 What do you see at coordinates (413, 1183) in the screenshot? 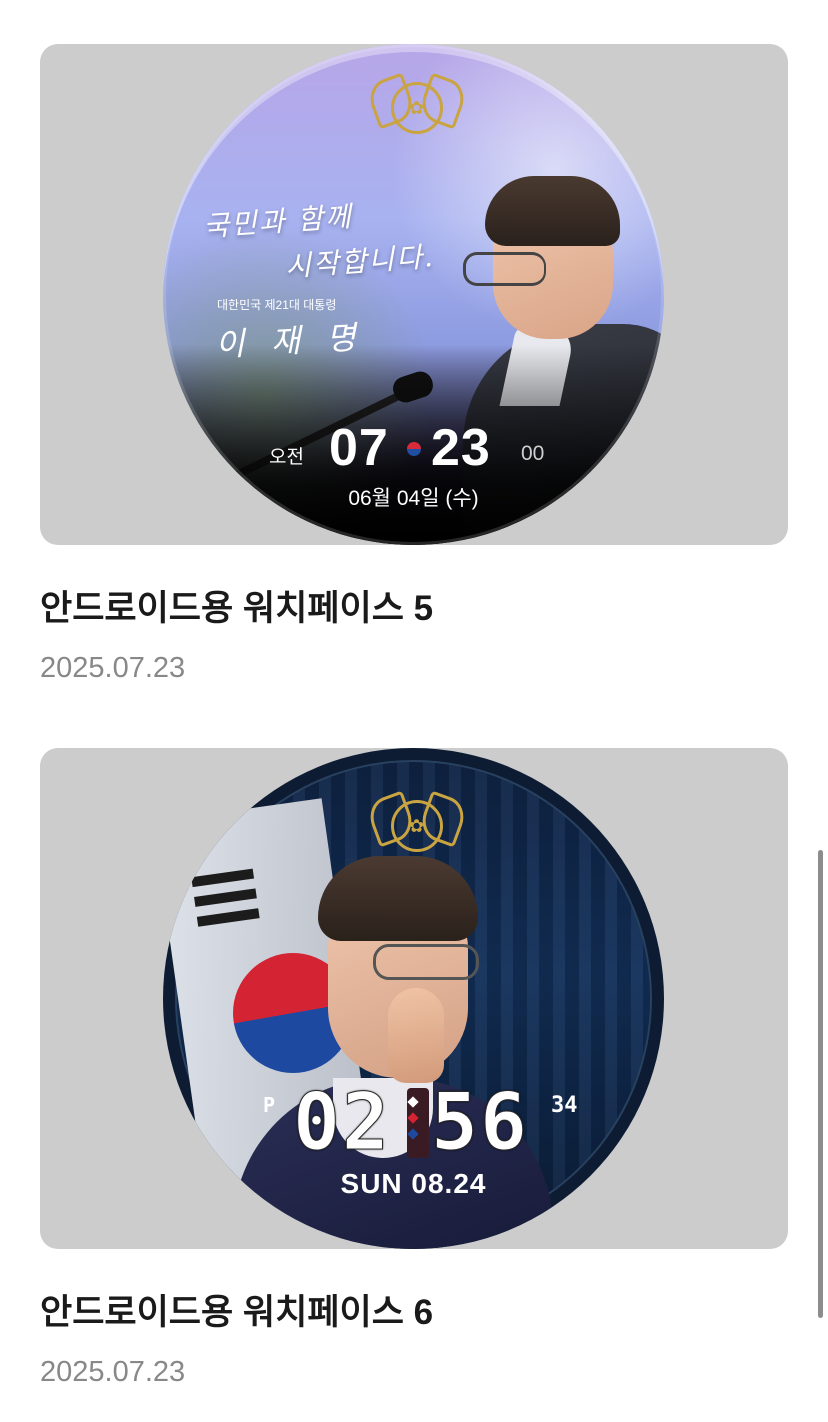
I see `clock-date: SUN 08.24` at bounding box center [413, 1183].